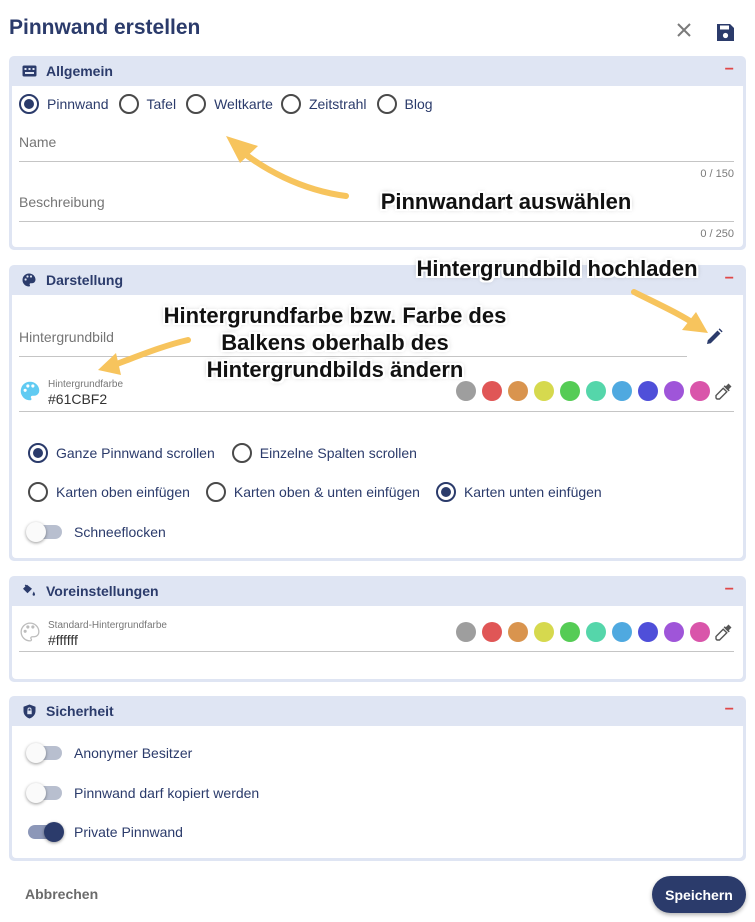 Image resolution: width=755 pixels, height=922 pixels. I want to click on cards-top-option: Karten oben einfügen, so click(109, 492).